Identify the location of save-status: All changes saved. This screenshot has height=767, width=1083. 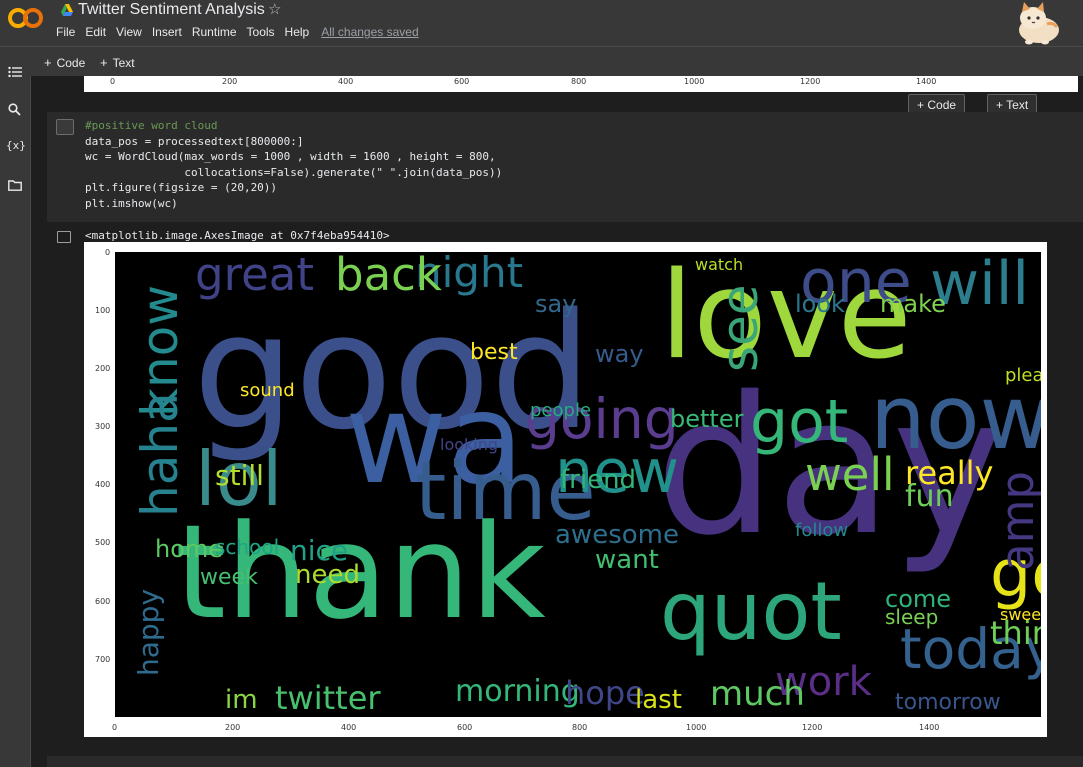
(369, 32).